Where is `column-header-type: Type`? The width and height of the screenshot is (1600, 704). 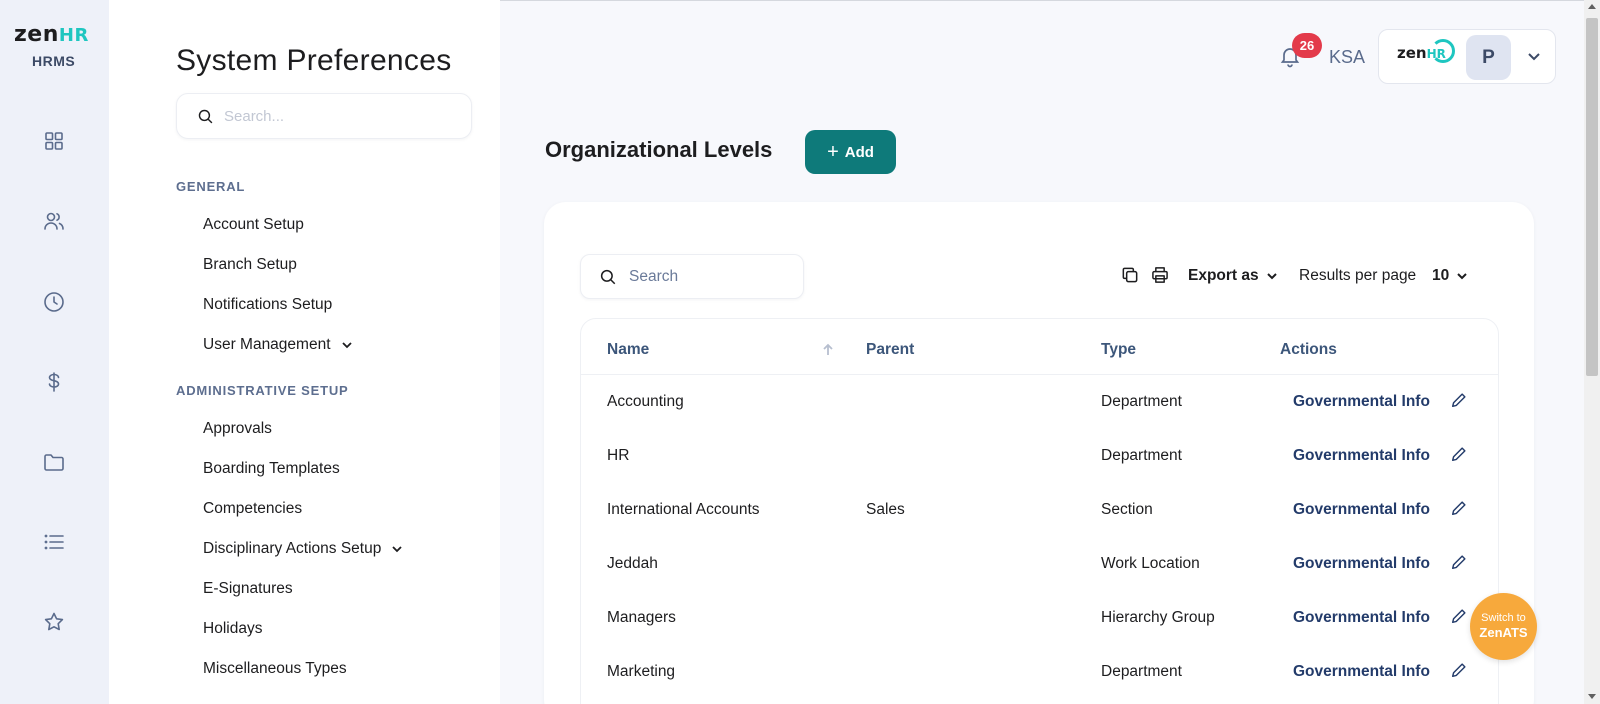 column-header-type: Type is located at coordinates (1118, 350).